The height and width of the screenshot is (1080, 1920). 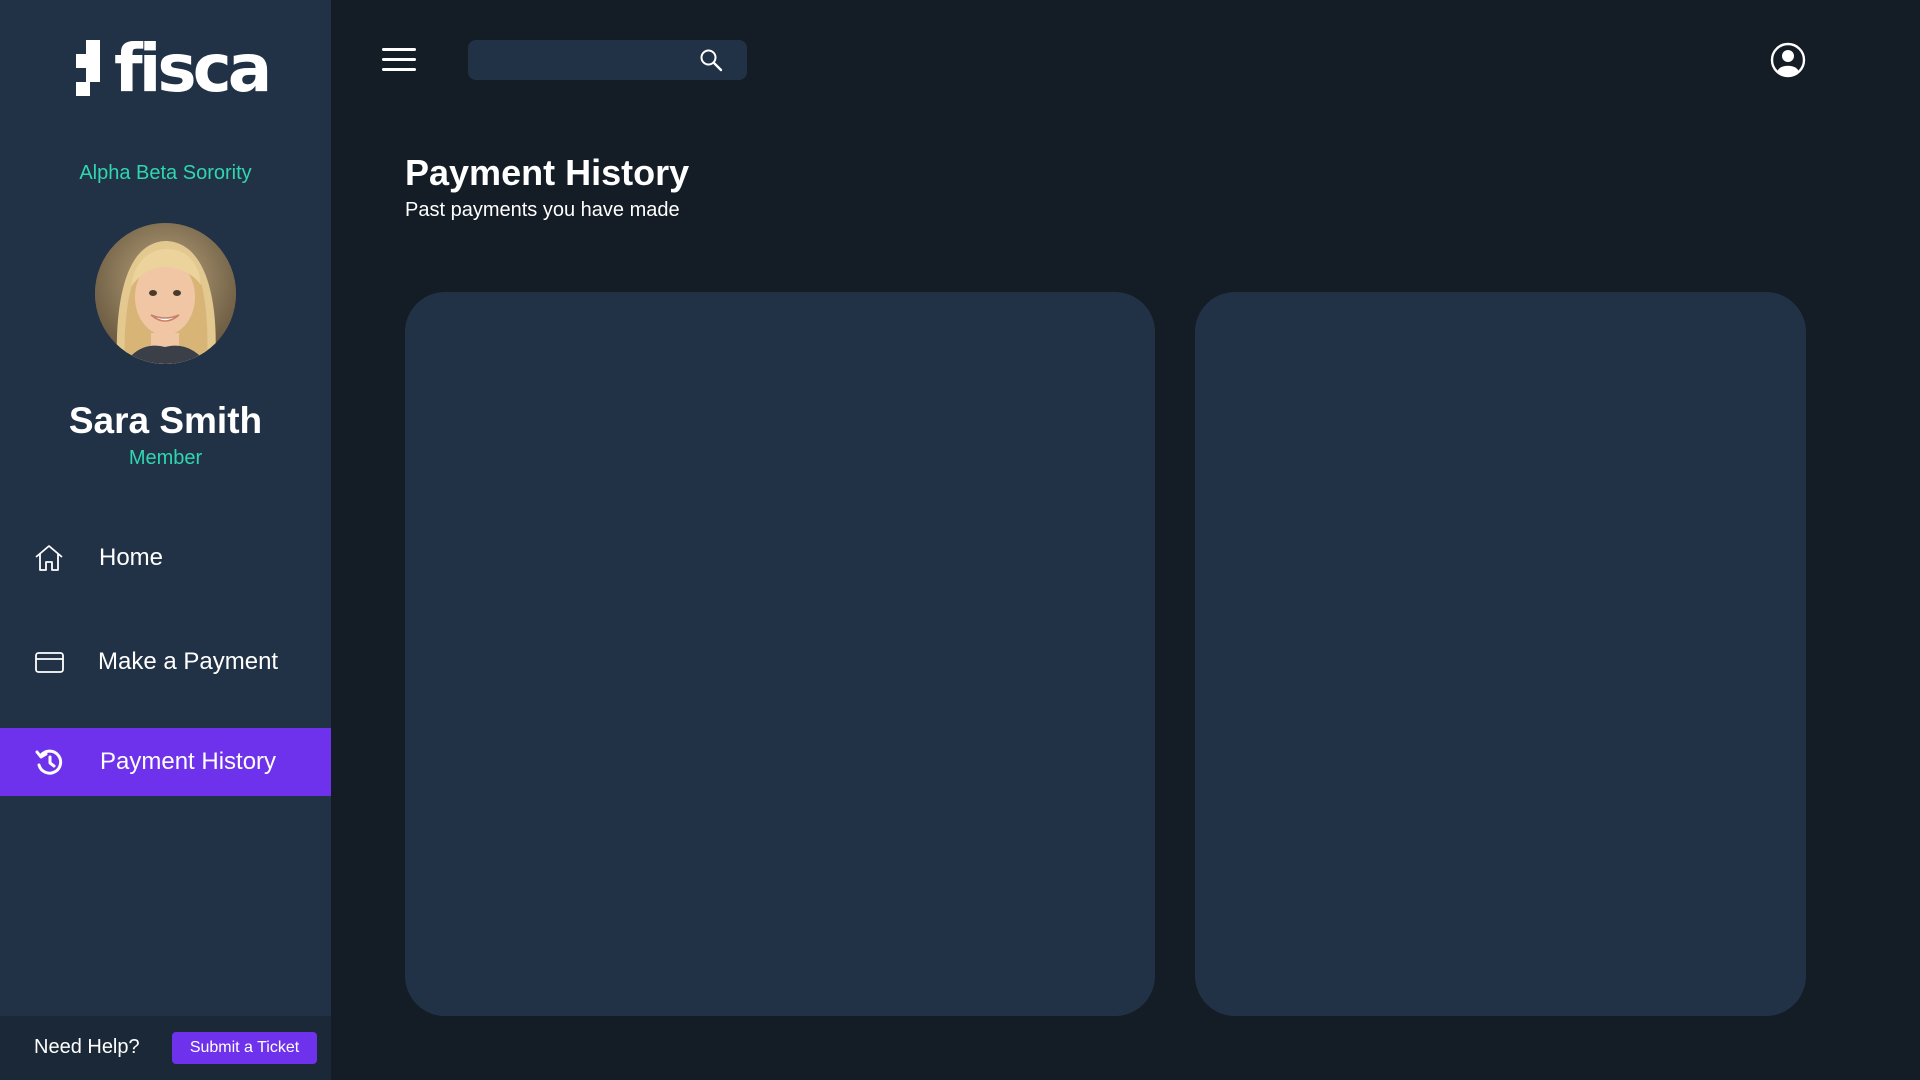 What do you see at coordinates (49, 558) in the screenshot?
I see `home-icon` at bounding box center [49, 558].